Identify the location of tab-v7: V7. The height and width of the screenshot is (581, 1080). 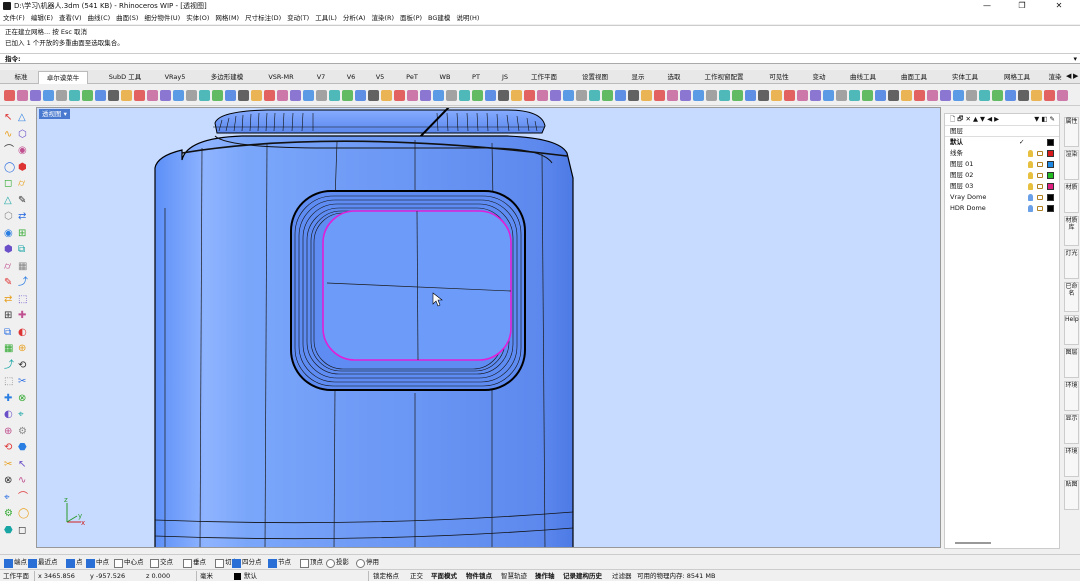
(321, 77).